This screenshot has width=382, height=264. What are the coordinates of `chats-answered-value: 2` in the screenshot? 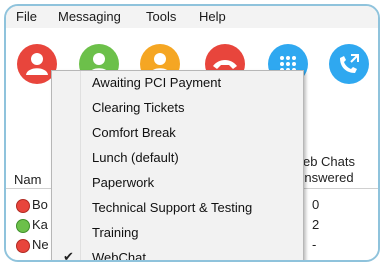 It's located at (316, 224).